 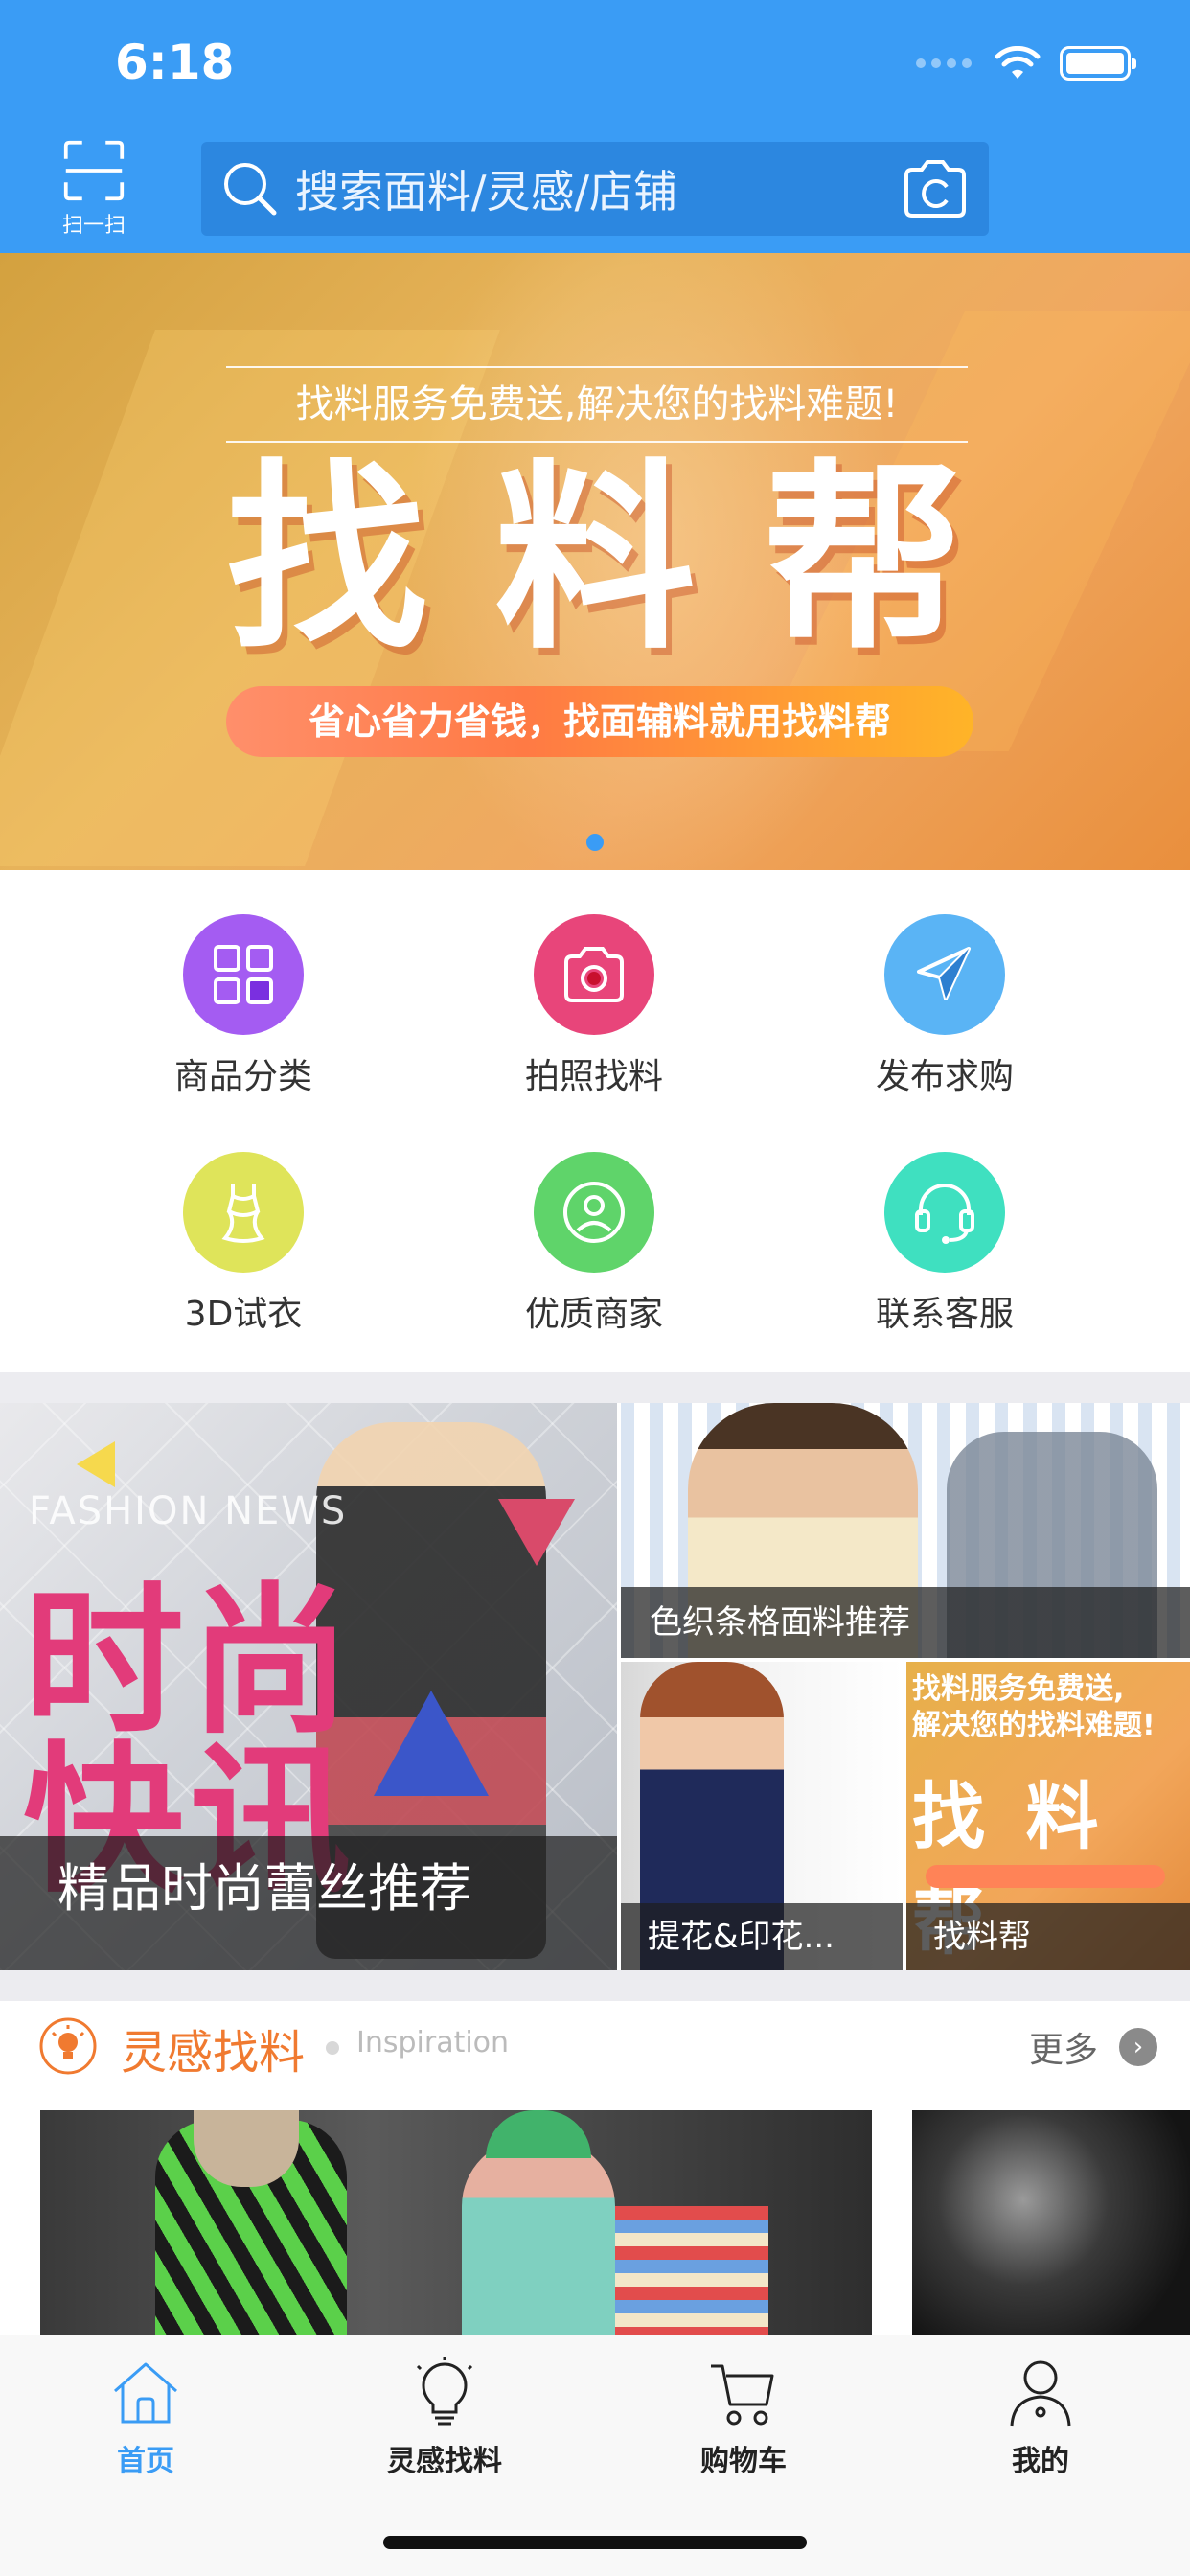 I want to click on category-label: 拍照找料, so click(x=593, y=1076).